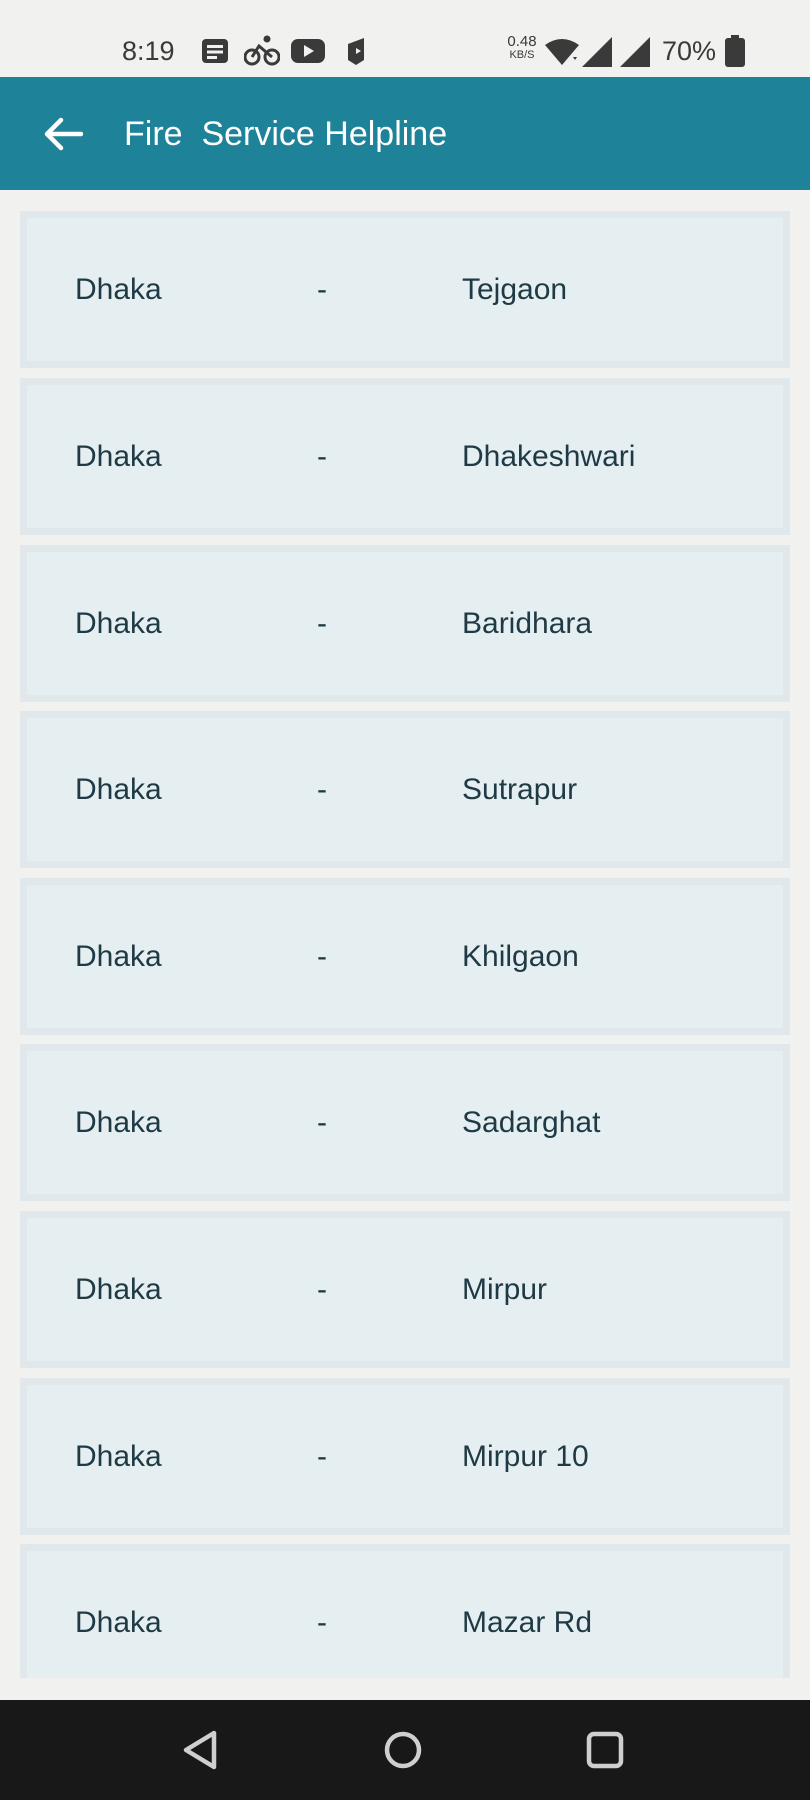  I want to click on station-label: Khilgaon, so click(520, 956).